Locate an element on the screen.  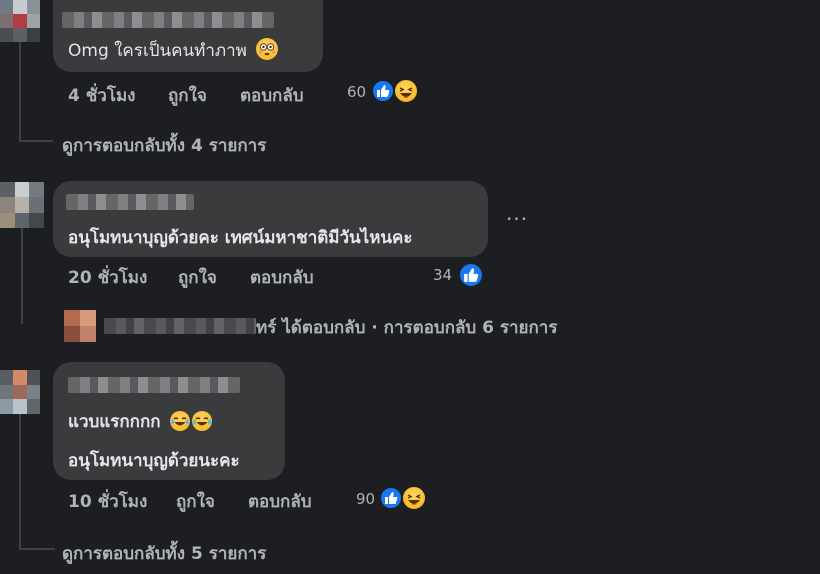
flushed-face-icon is located at coordinates (267, 49).